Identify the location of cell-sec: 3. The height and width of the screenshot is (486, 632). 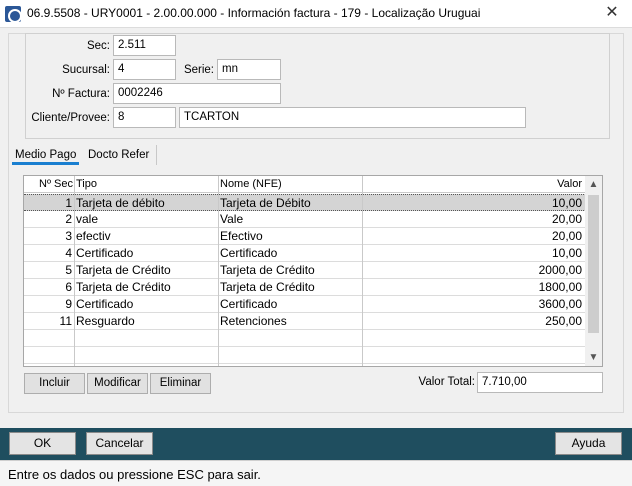
(68, 236).